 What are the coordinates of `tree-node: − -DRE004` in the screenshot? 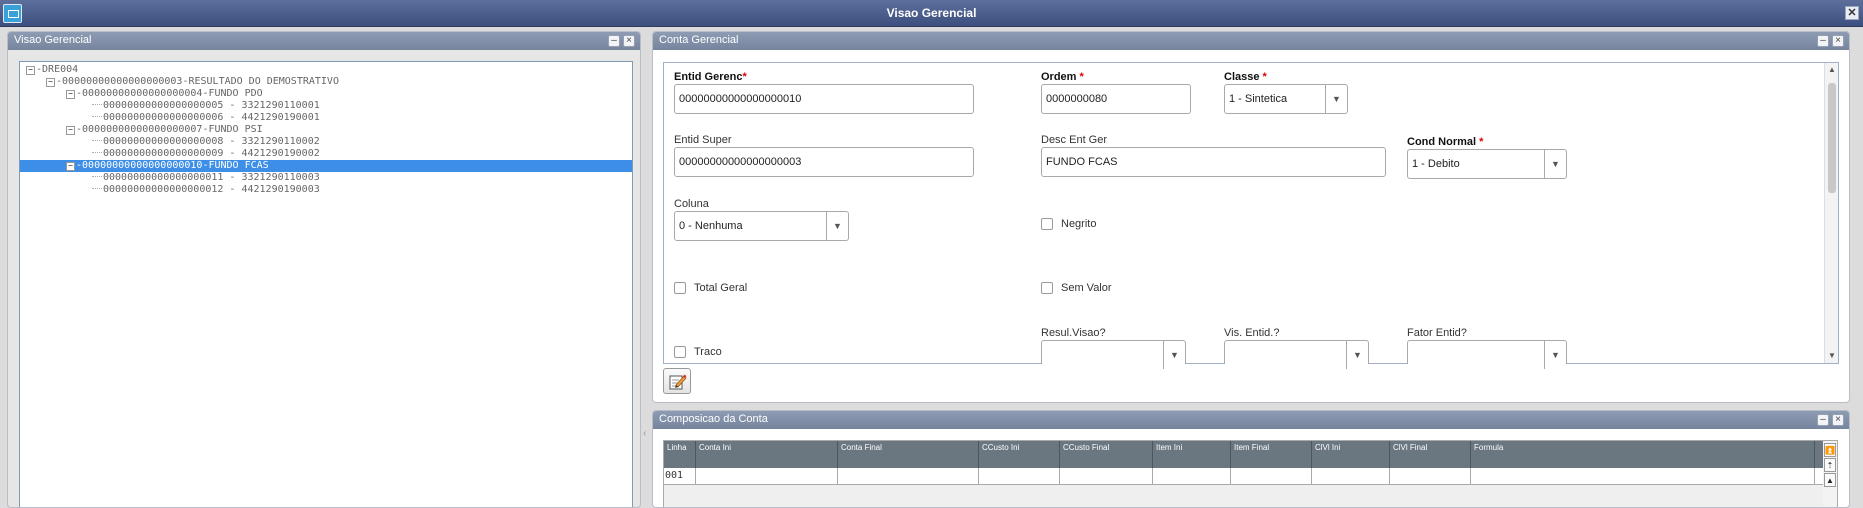 It's located at (52, 70).